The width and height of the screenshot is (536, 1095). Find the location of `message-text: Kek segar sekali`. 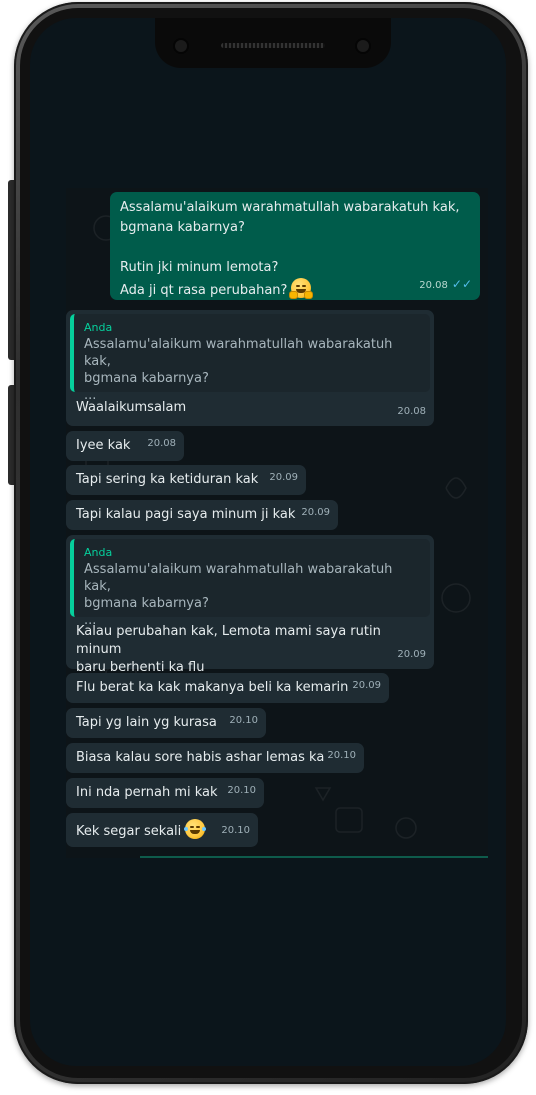

message-text: Kek segar sekali is located at coordinates (129, 831).